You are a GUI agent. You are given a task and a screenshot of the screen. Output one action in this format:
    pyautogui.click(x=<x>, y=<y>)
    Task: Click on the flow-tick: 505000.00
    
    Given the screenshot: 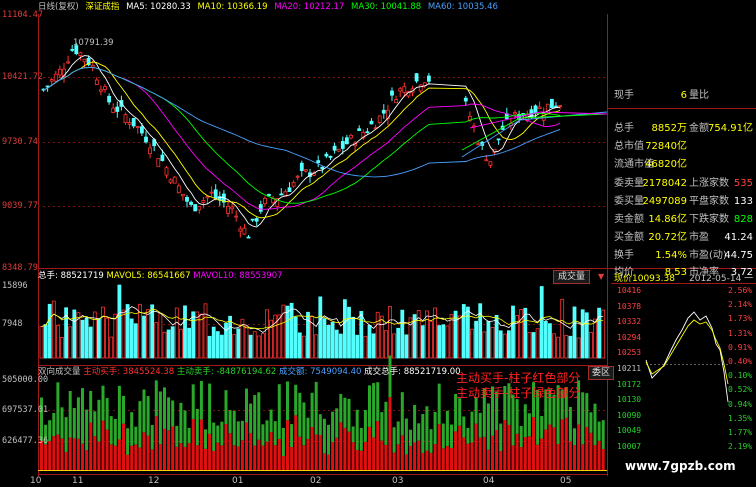 What is the action you would take?
    pyautogui.click(x=25, y=380)
    